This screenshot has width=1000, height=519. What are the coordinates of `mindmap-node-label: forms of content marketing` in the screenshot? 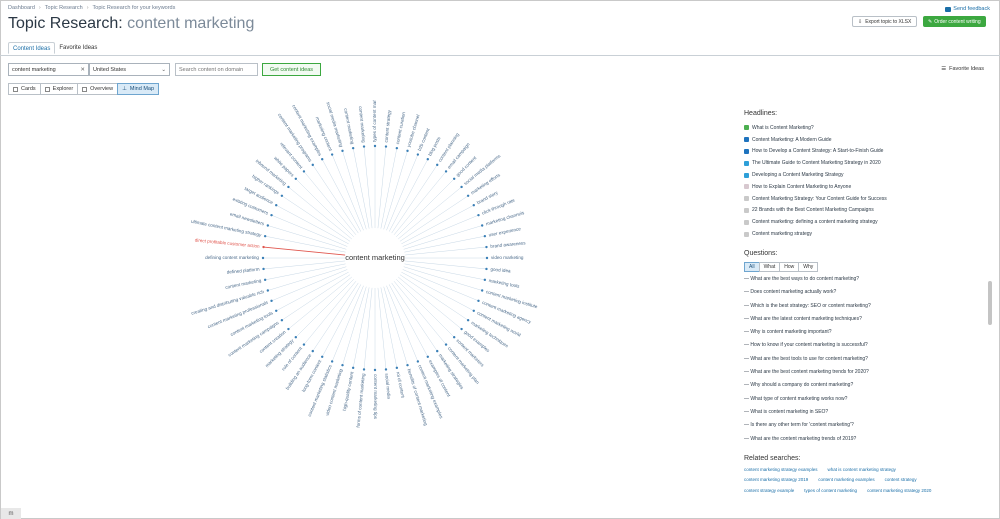 It's located at (361, 400).